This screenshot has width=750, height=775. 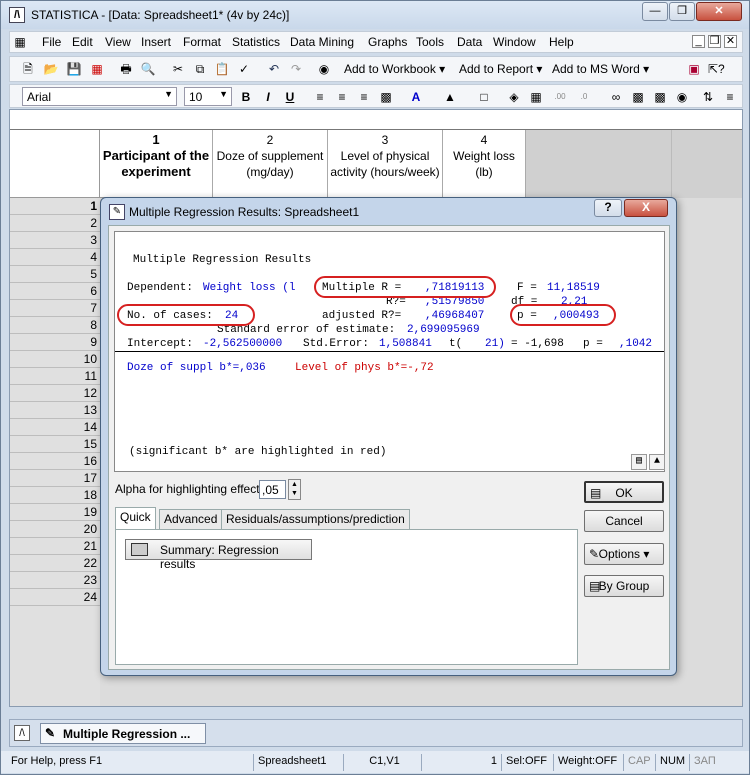 What do you see at coordinates (560, 97) in the screenshot?
I see `increase-decimal-icon: .00` at bounding box center [560, 97].